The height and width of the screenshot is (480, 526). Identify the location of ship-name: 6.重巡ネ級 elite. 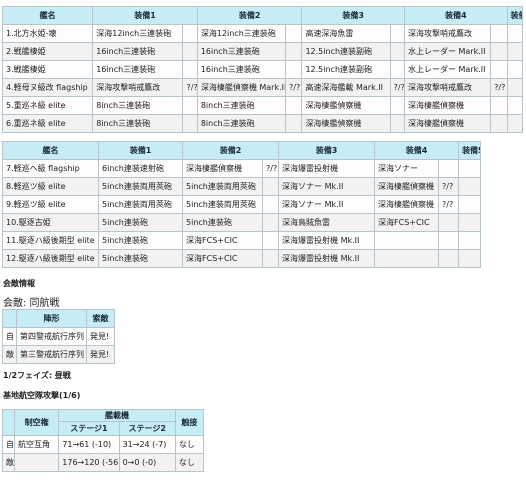
(47, 123).